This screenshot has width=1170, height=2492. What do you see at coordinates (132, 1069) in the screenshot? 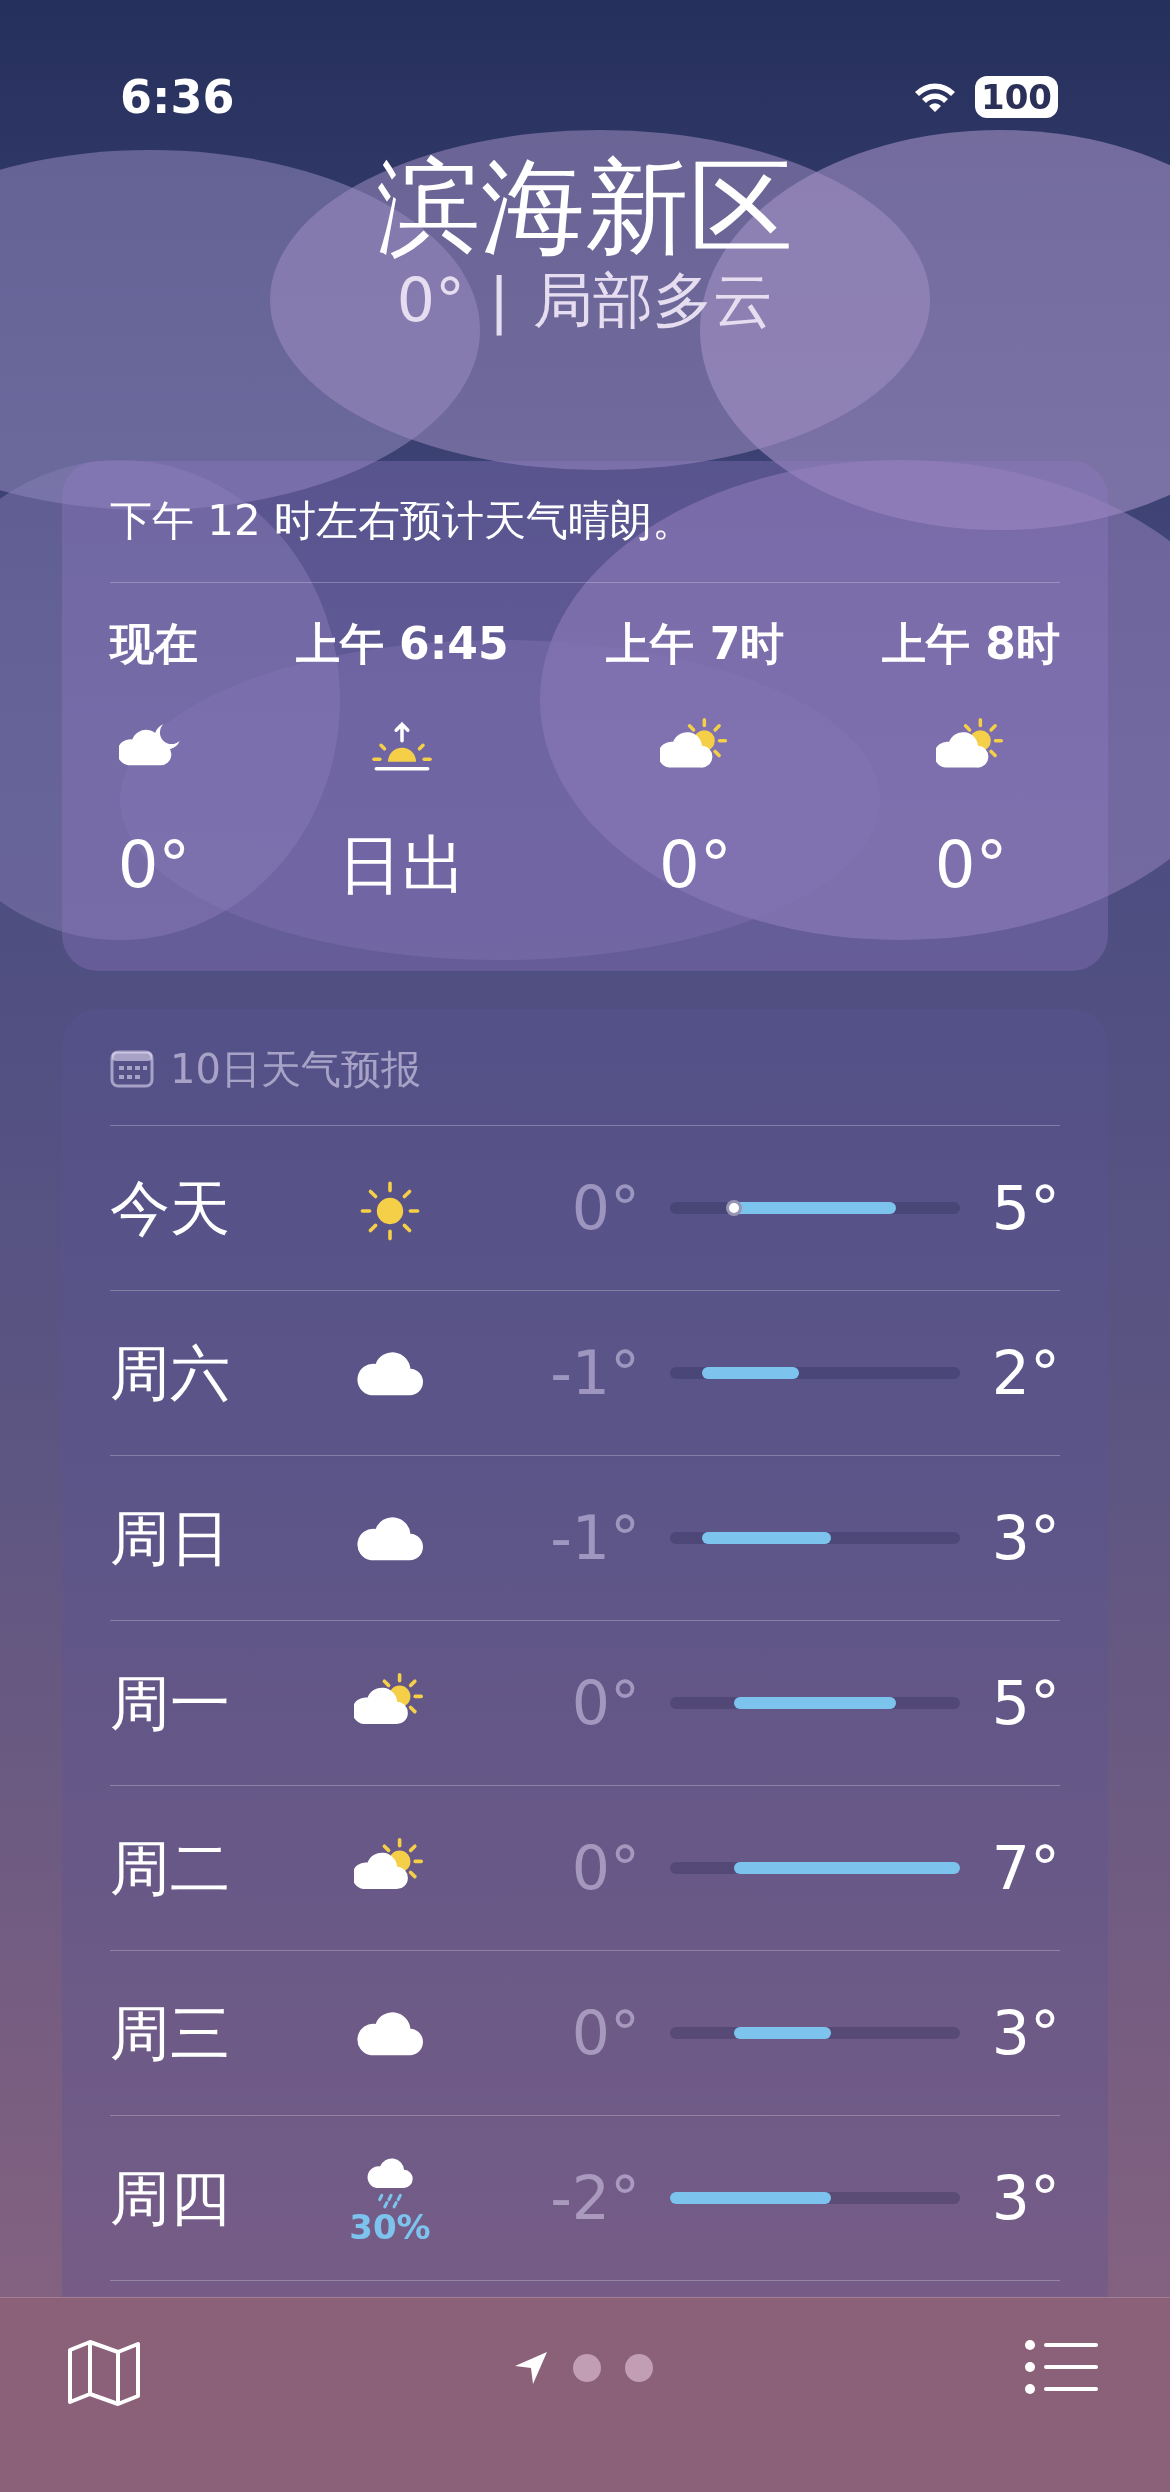
I see `calendar-icon` at bounding box center [132, 1069].